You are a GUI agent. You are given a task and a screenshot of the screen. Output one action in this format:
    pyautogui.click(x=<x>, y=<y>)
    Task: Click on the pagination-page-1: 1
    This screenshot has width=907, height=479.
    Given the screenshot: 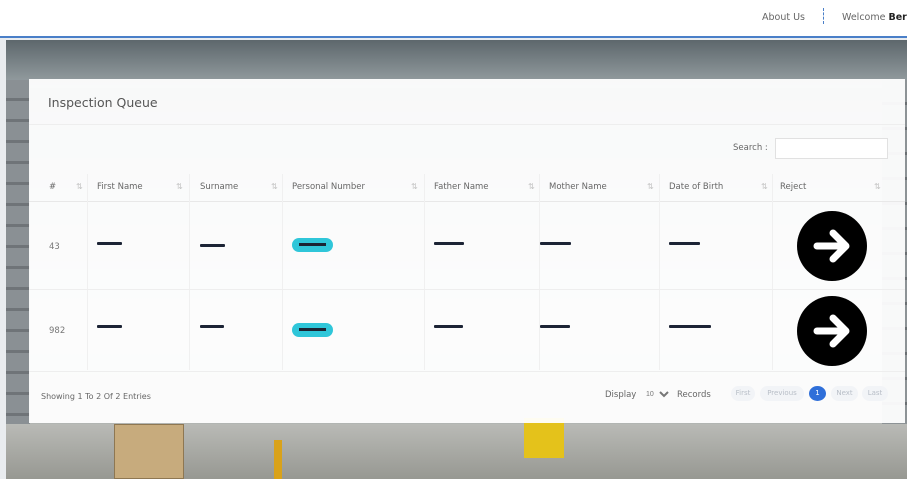 What is the action you would take?
    pyautogui.click(x=817, y=393)
    